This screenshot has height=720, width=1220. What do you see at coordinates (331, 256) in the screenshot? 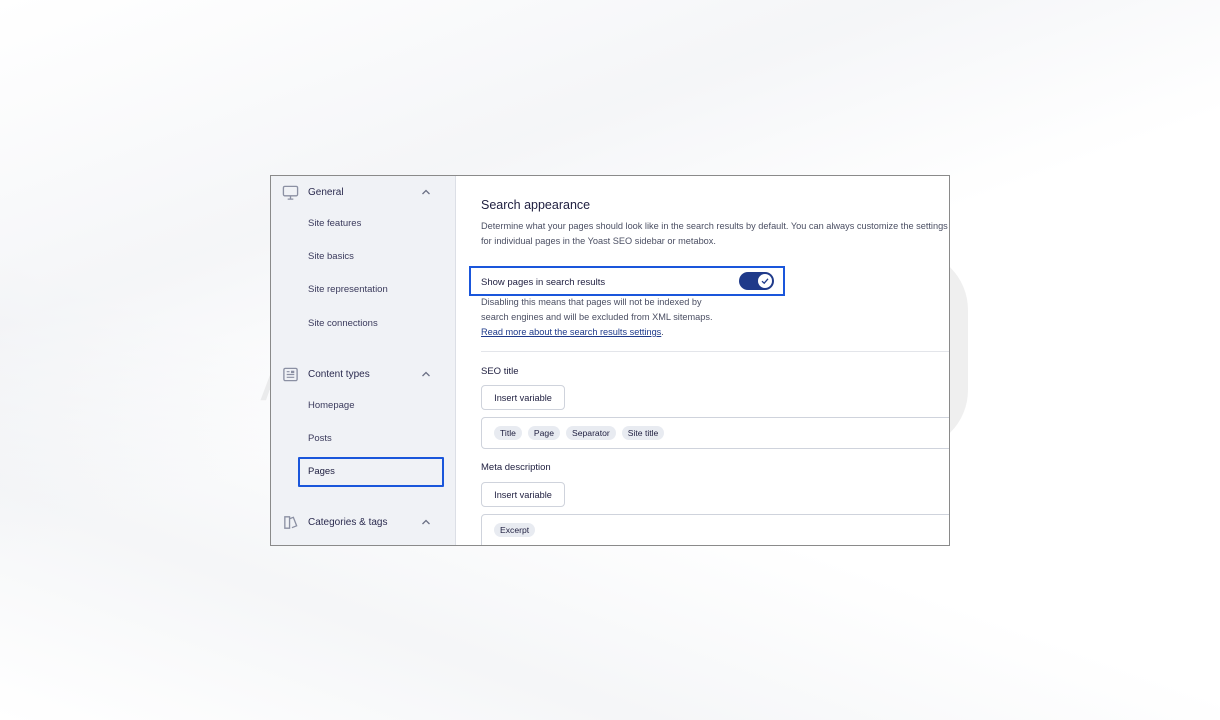
I see `sidebar-item-site-basics: Site basics` at bounding box center [331, 256].